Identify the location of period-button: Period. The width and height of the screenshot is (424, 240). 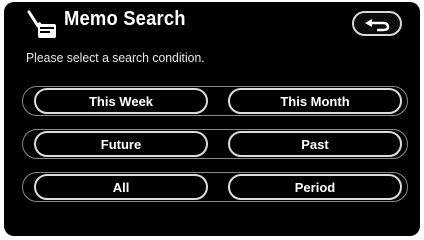
(315, 187).